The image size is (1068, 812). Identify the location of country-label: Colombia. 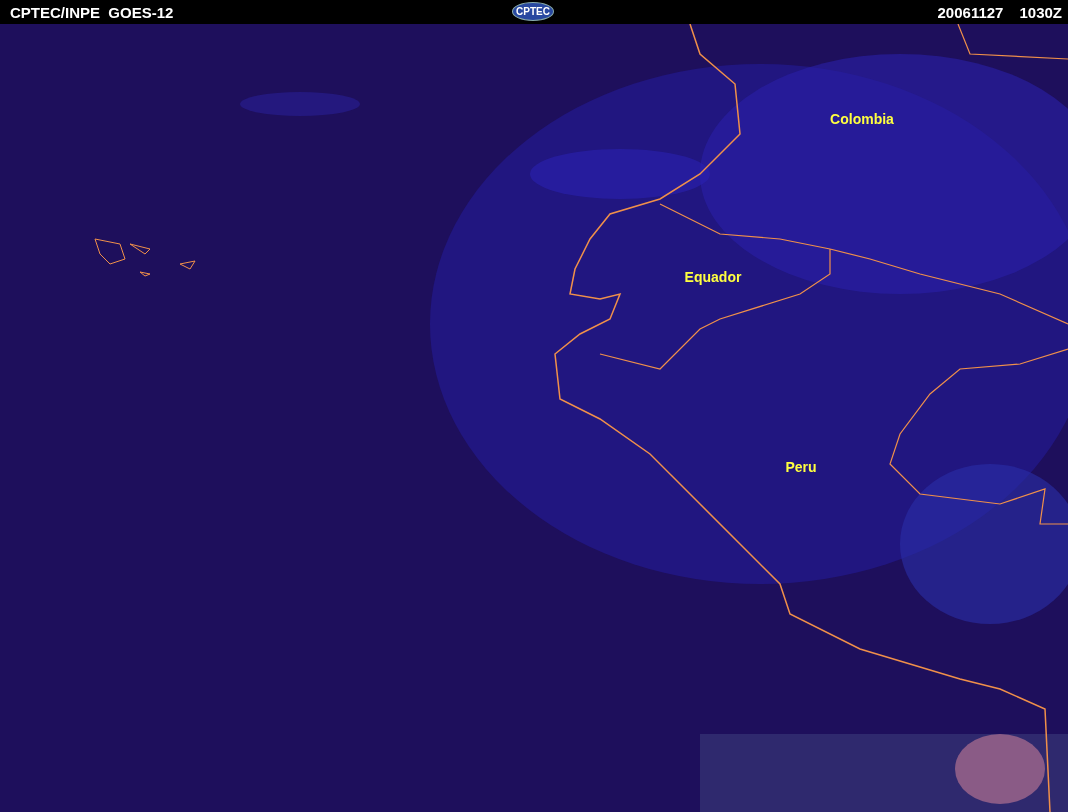
(862, 119).